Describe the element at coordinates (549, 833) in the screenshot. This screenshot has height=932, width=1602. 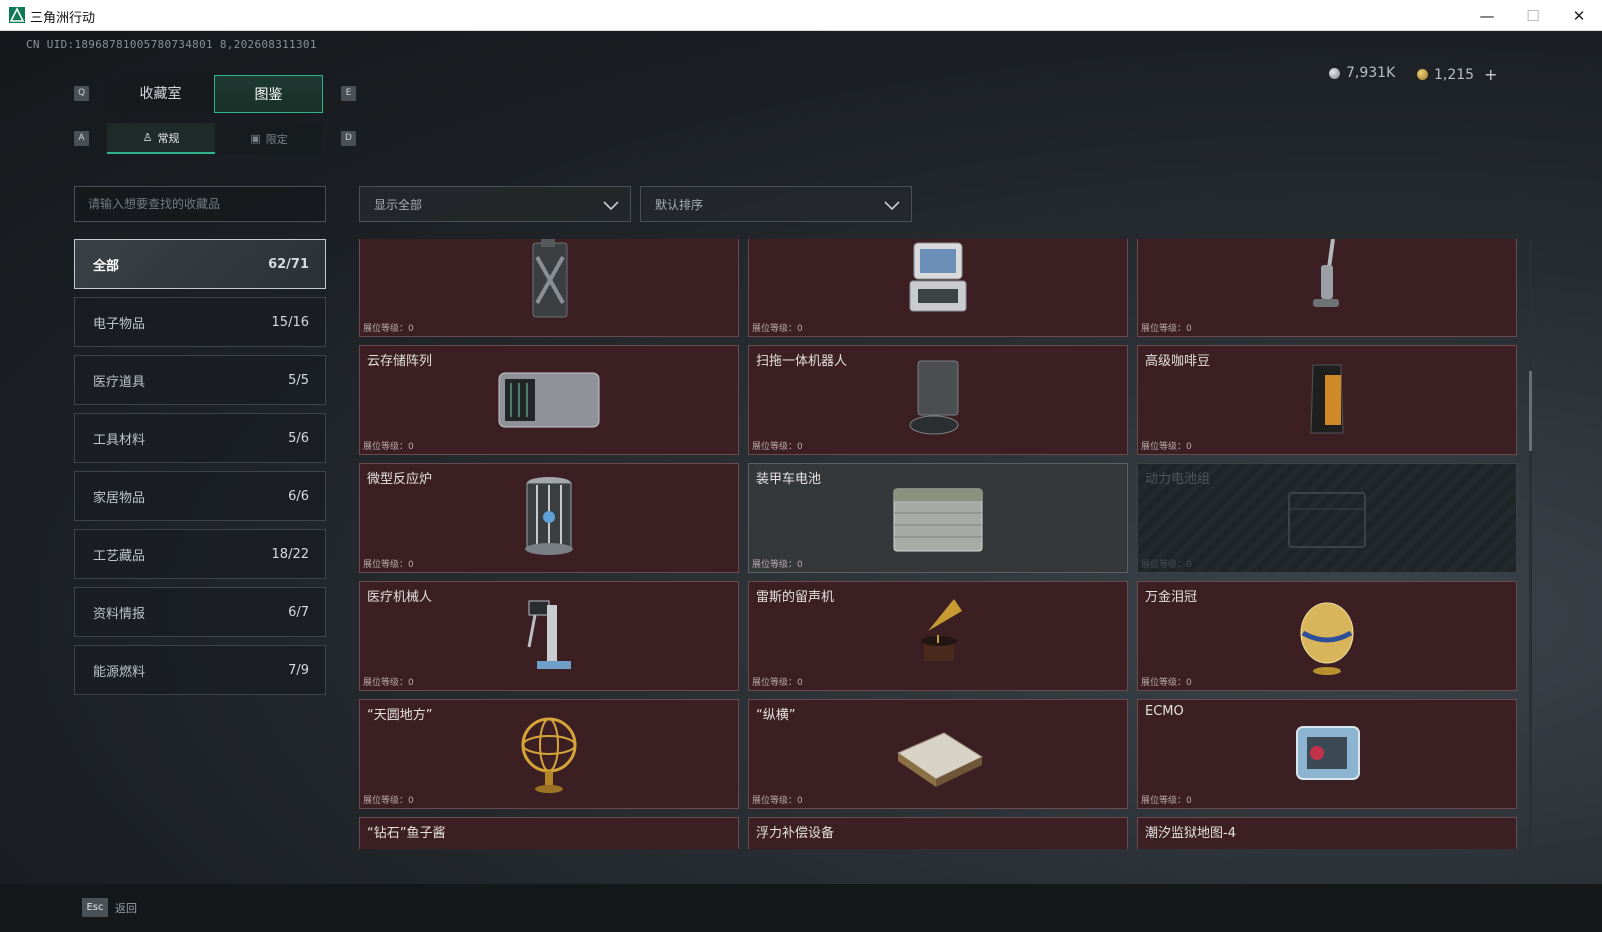
I see `item-card: “钻石”鱼子酱 展位等级：0` at that location.